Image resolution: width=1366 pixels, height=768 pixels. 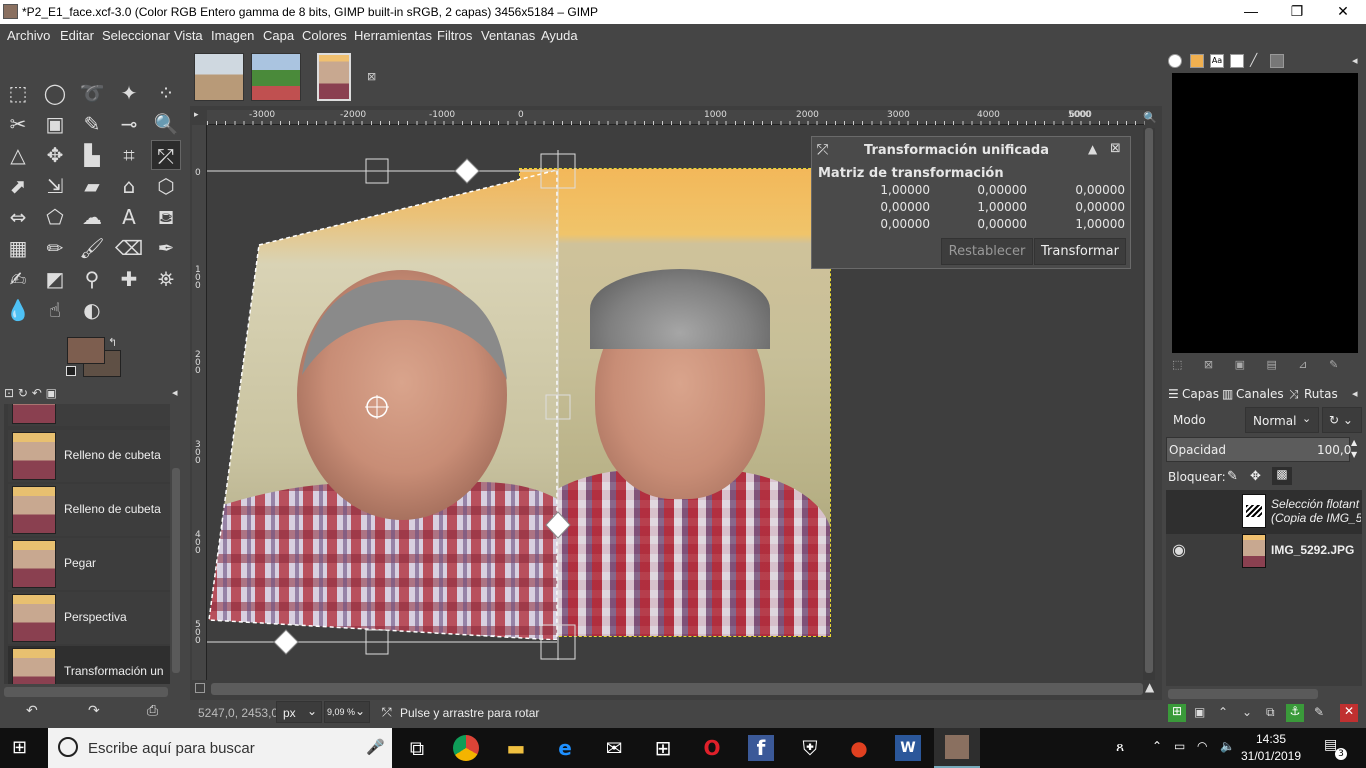 I want to click on scale-icon: ⇲, so click(x=55, y=186).